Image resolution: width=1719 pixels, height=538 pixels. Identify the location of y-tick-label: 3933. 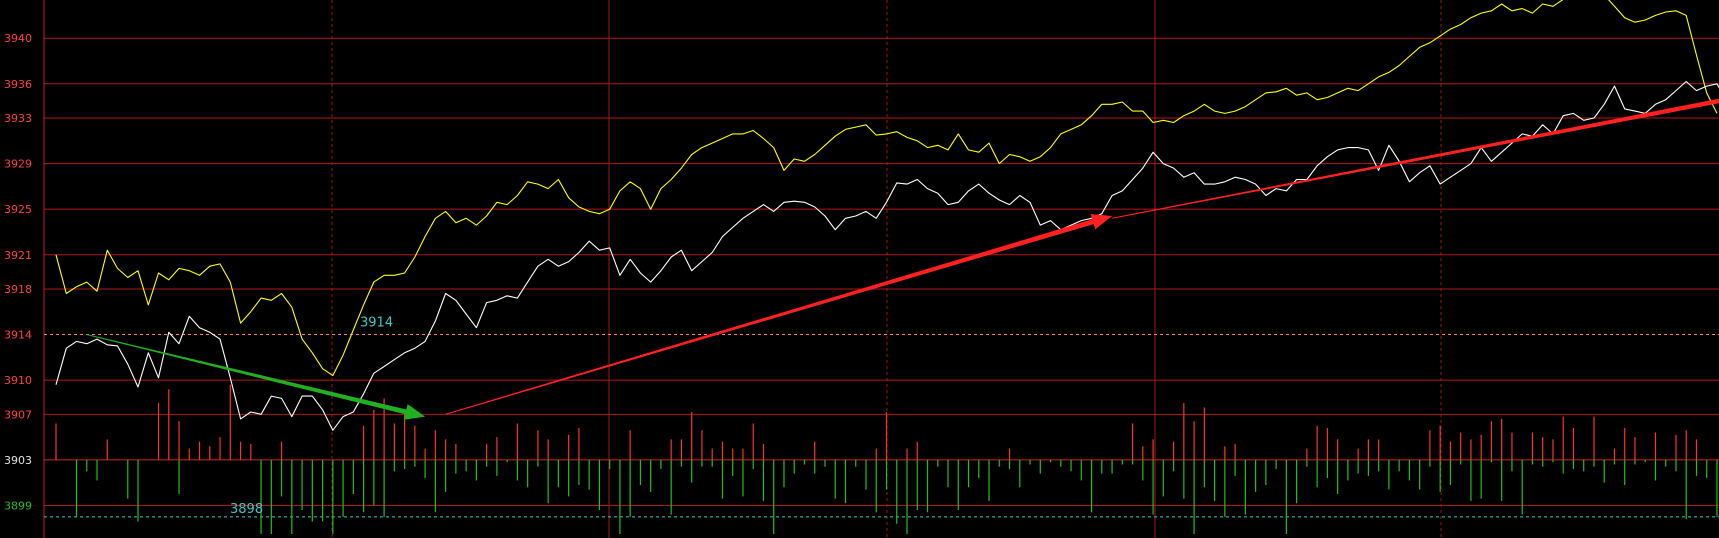
(18, 118).